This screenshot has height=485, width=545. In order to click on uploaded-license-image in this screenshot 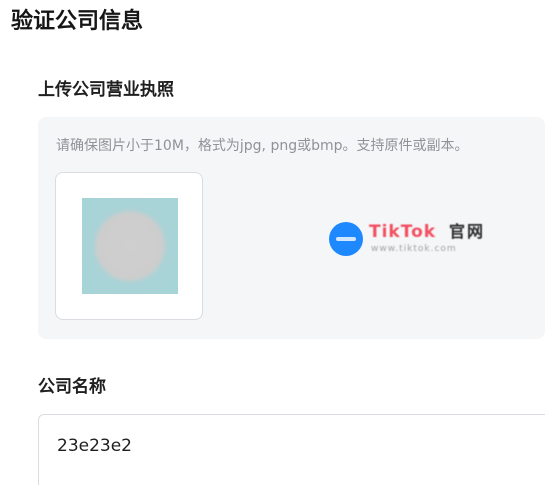, I will do `click(130, 246)`.